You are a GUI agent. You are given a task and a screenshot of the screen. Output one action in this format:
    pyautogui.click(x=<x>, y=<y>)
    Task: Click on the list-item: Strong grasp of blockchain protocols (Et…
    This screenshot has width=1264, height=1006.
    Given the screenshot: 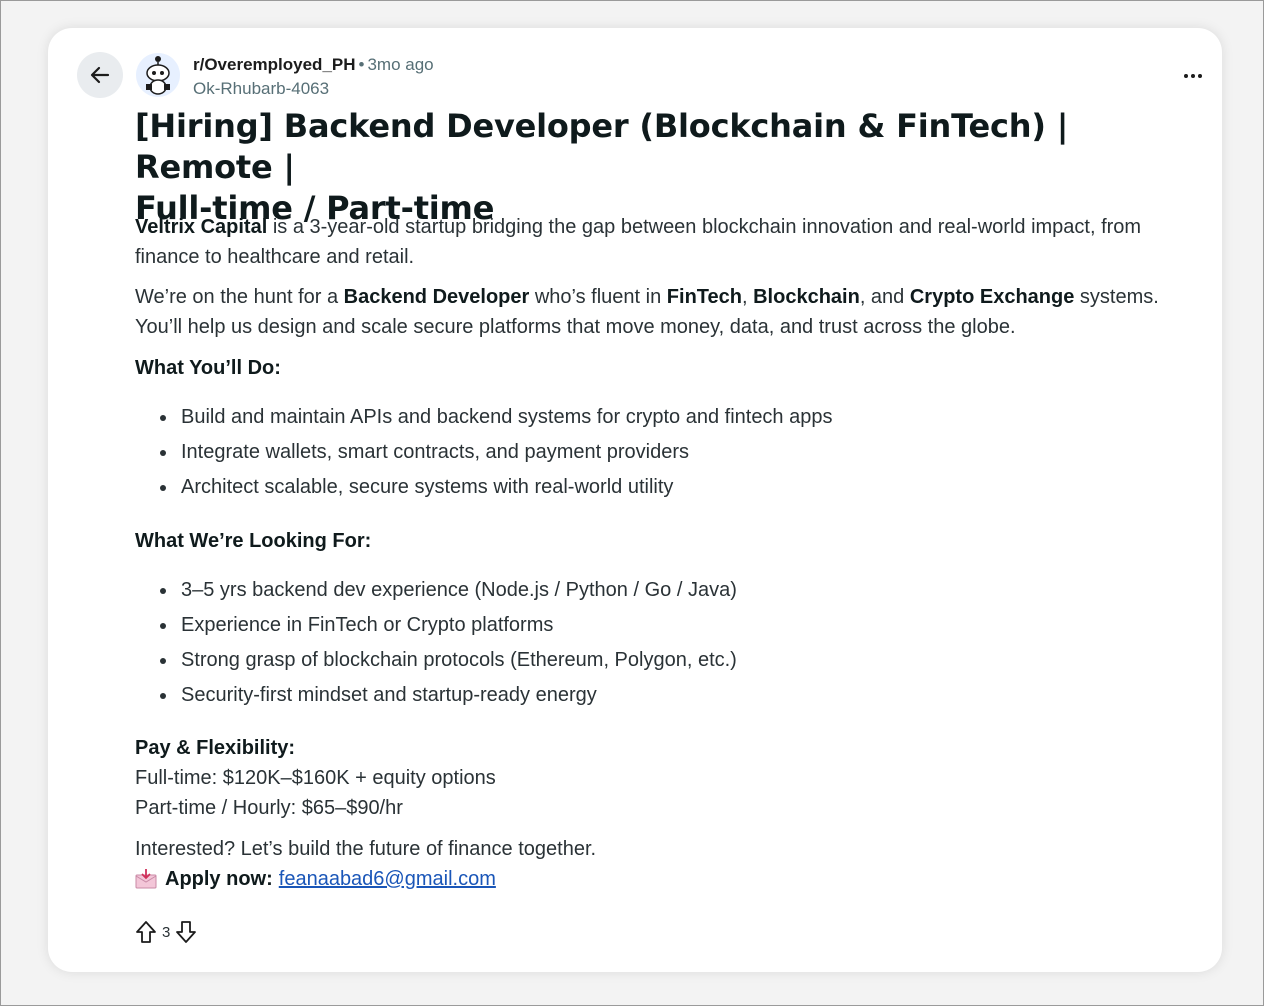 What is the action you would take?
    pyautogui.click(x=635, y=660)
    